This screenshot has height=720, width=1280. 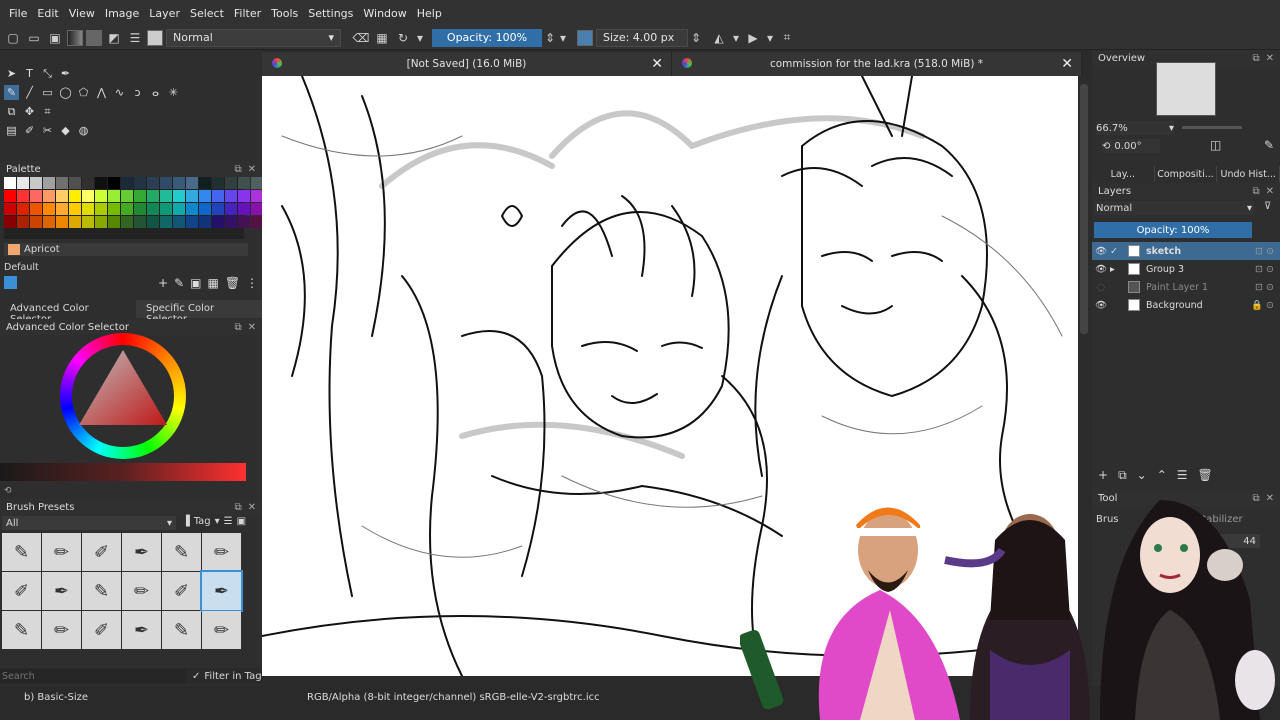 What do you see at coordinates (65, 92) in the screenshot?
I see `ellipse-tool-icon: ◯` at bounding box center [65, 92].